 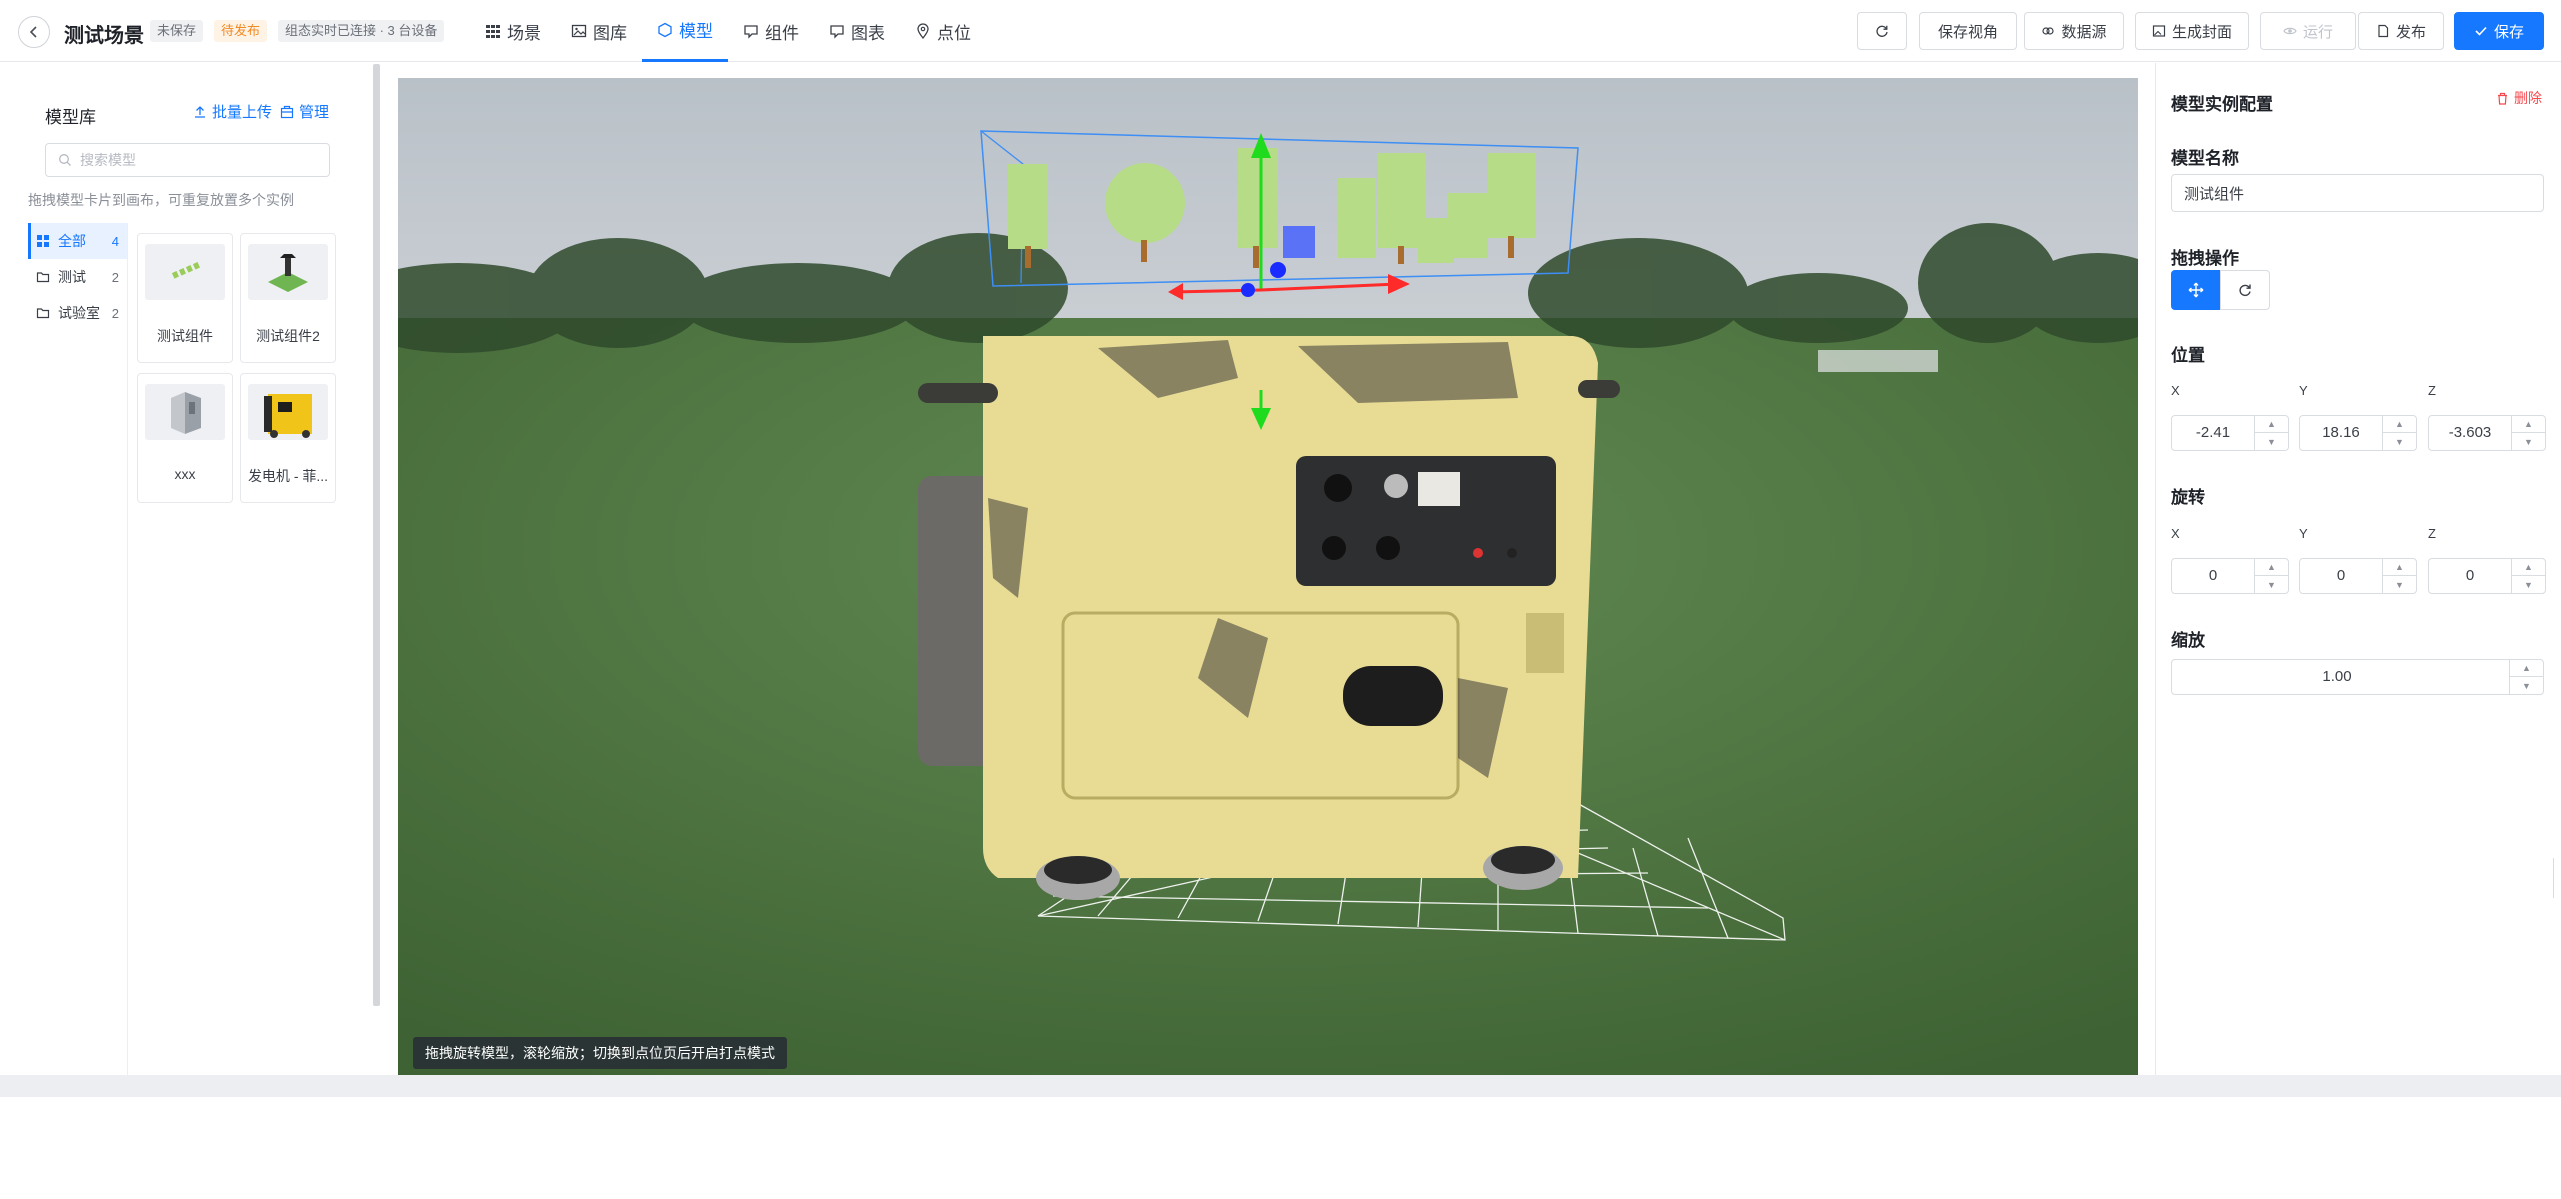 What do you see at coordinates (2175, 533) in the screenshot?
I see `rotation-x-label: X` at bounding box center [2175, 533].